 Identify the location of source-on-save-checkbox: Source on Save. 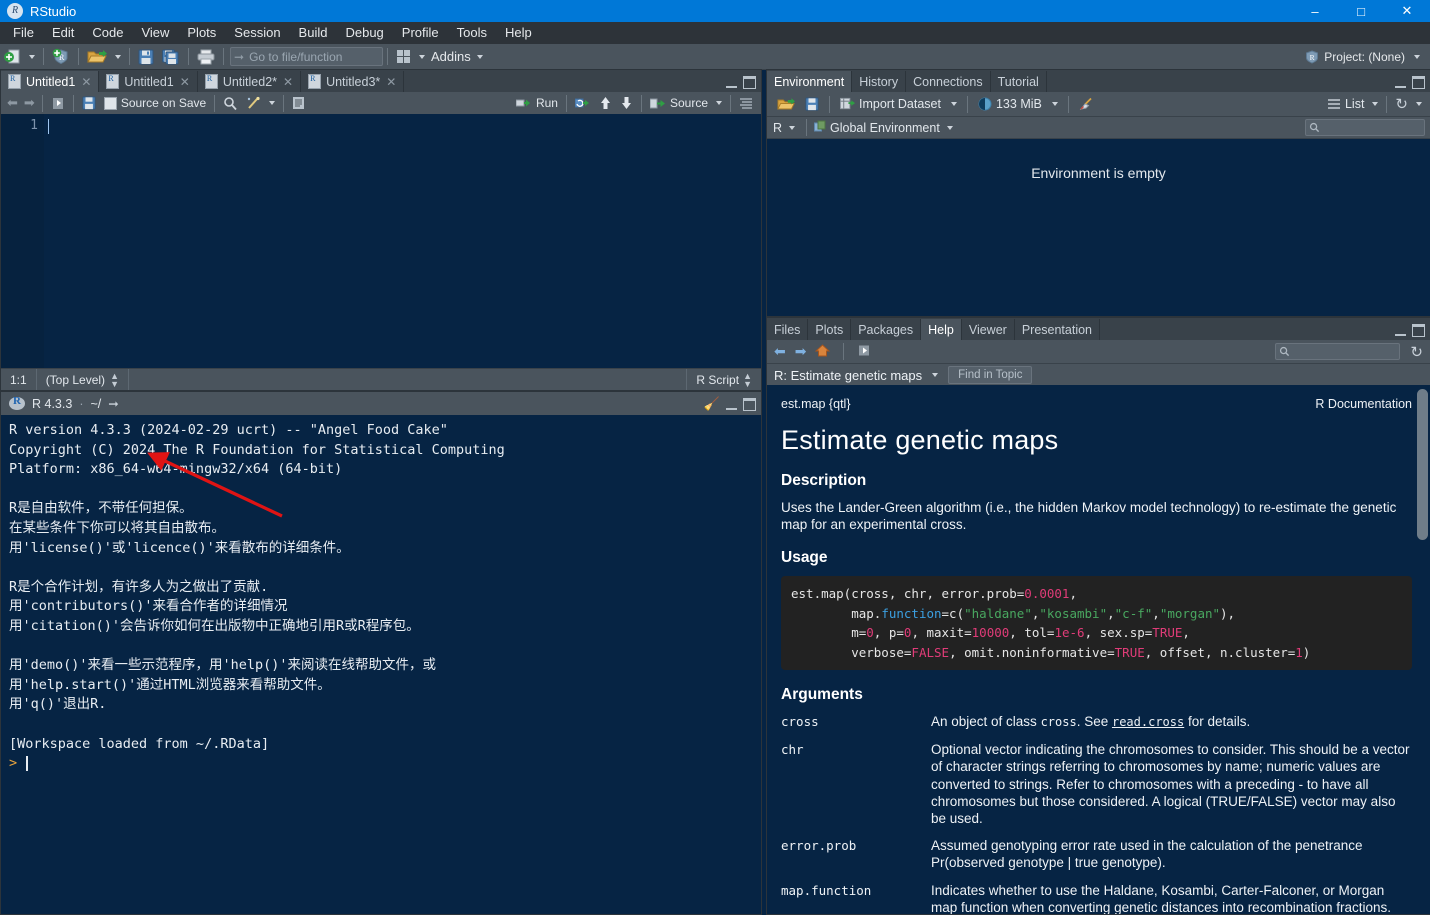
(155, 103).